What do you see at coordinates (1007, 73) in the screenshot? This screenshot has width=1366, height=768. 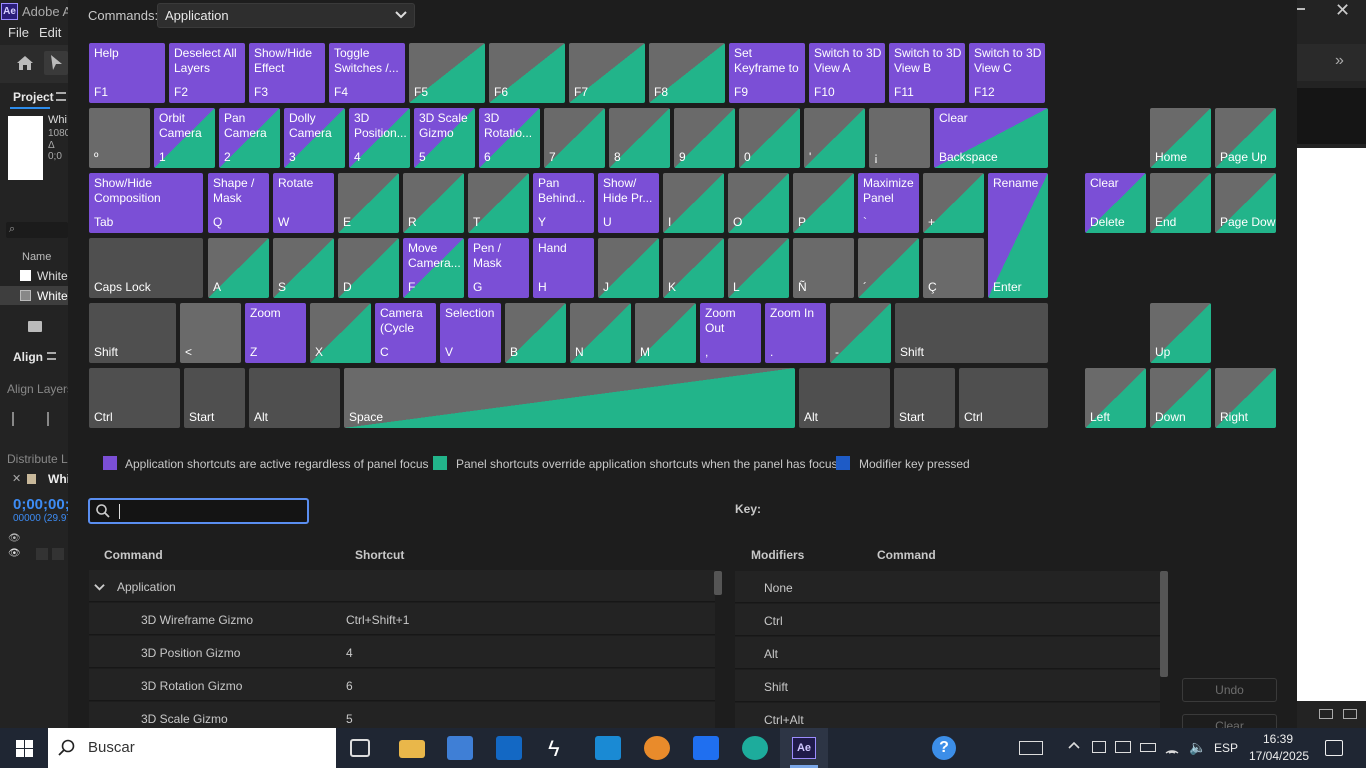 I see `key-f12: Switch to 3D View C F12` at bounding box center [1007, 73].